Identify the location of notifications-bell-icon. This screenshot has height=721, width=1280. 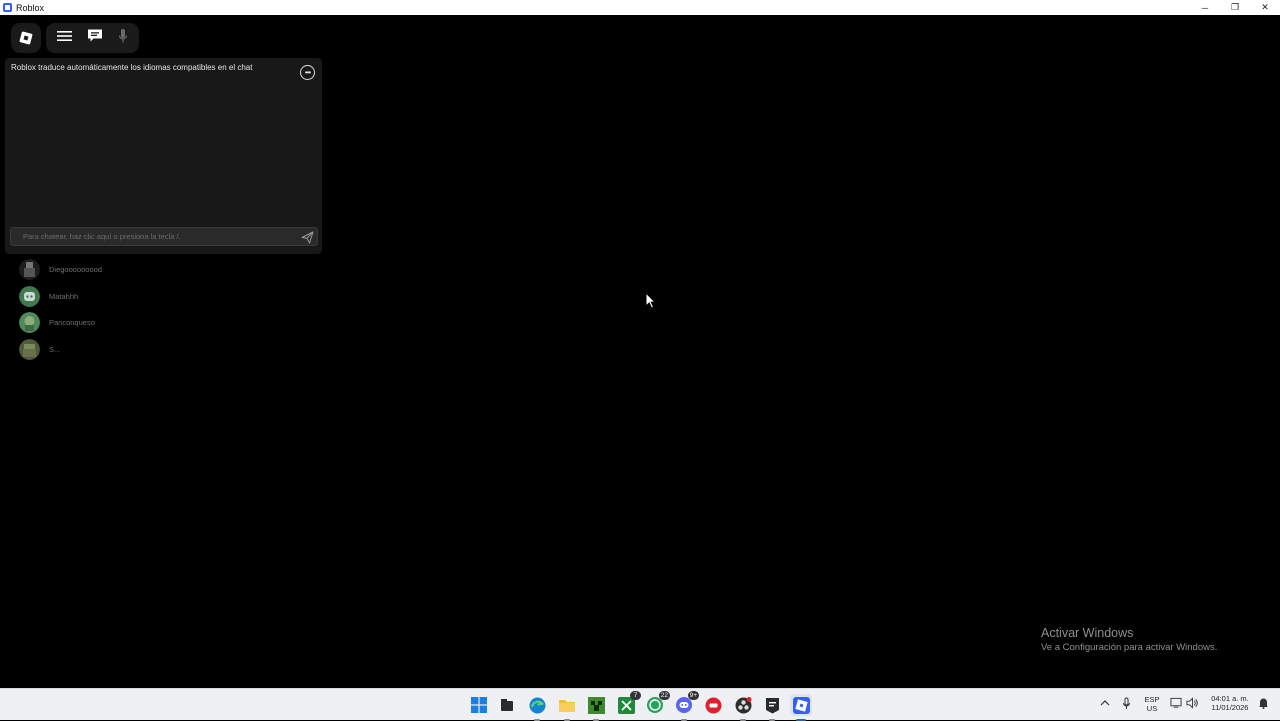
(1263, 703).